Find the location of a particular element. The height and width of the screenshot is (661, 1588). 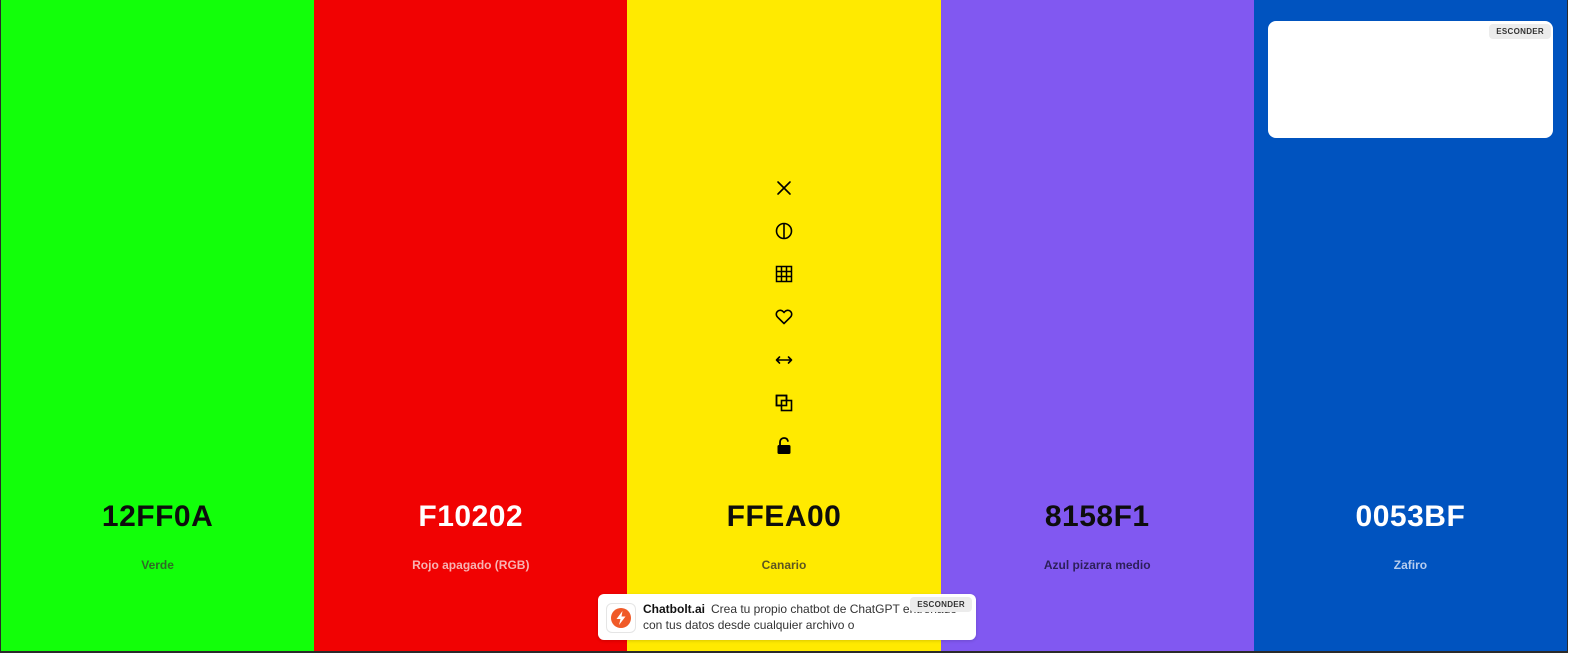

close-icon is located at coordinates (784, 188).